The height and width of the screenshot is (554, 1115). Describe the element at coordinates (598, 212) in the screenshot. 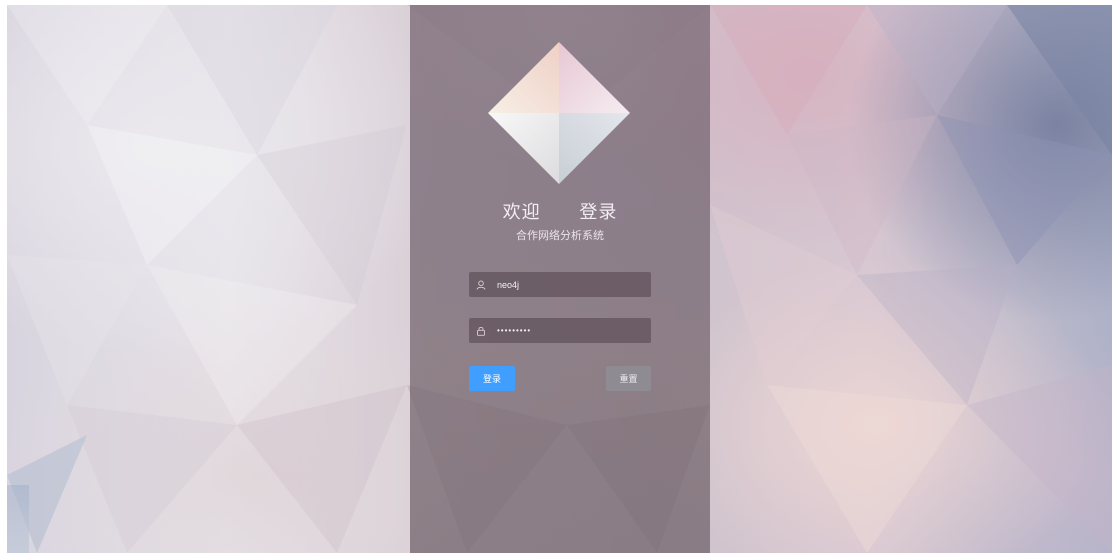

I see `login-word: 登录` at that location.